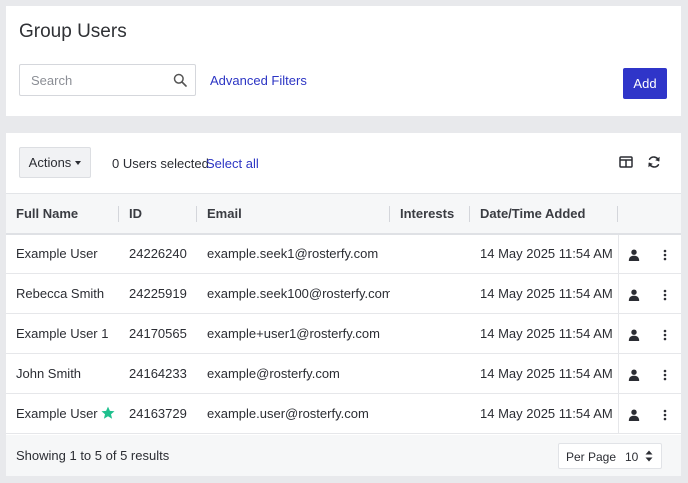  Describe the element at coordinates (293, 293) in the screenshot. I see `cell-email: example.seek100@rosterfy.com` at that location.